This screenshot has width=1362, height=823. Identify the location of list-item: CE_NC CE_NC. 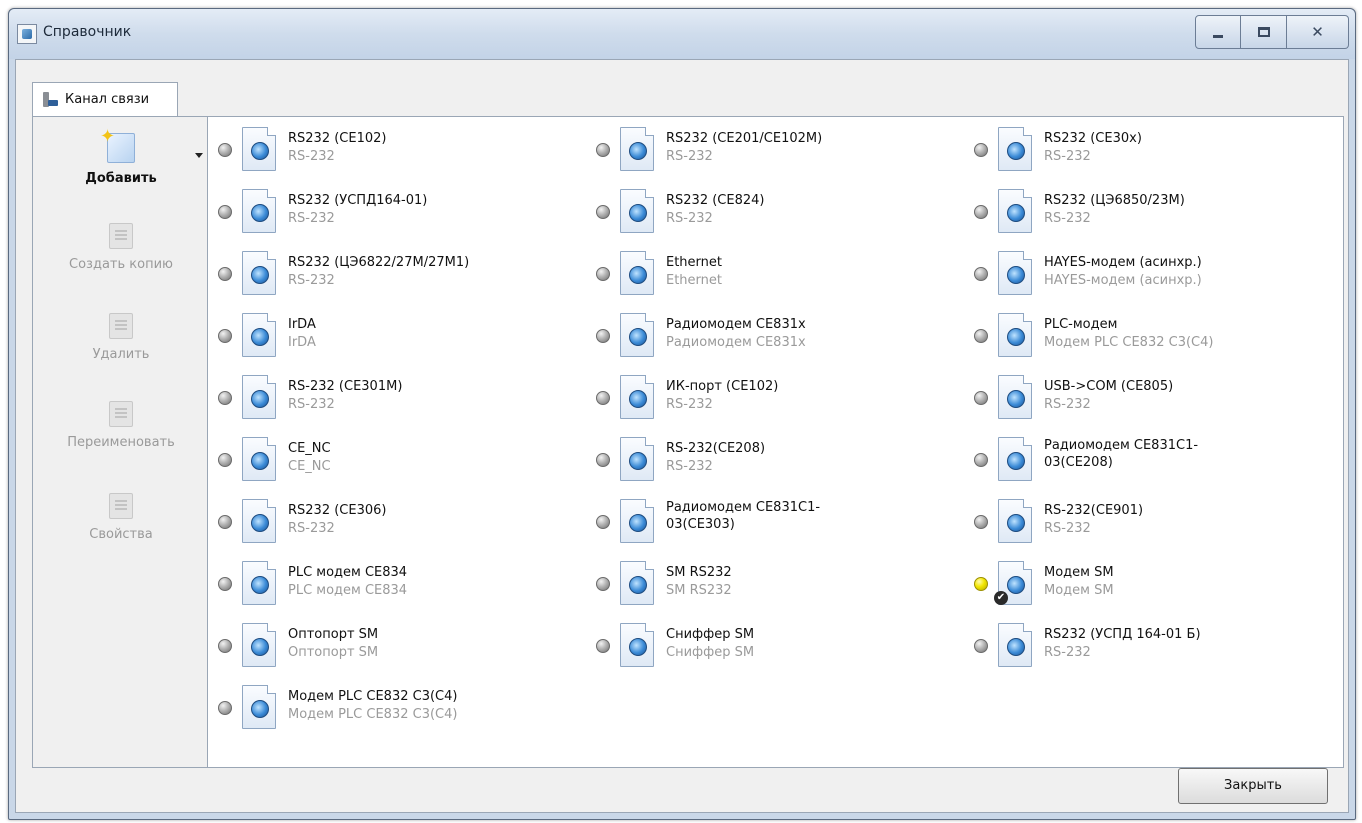
(397, 459).